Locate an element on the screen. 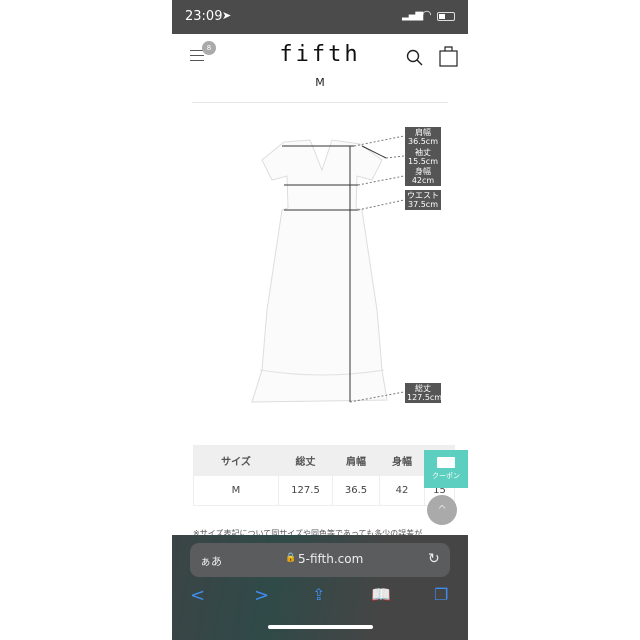 Image resolution: width=640 pixels, height=640 pixels. share-icon: ⇪ is located at coordinates (318, 594).